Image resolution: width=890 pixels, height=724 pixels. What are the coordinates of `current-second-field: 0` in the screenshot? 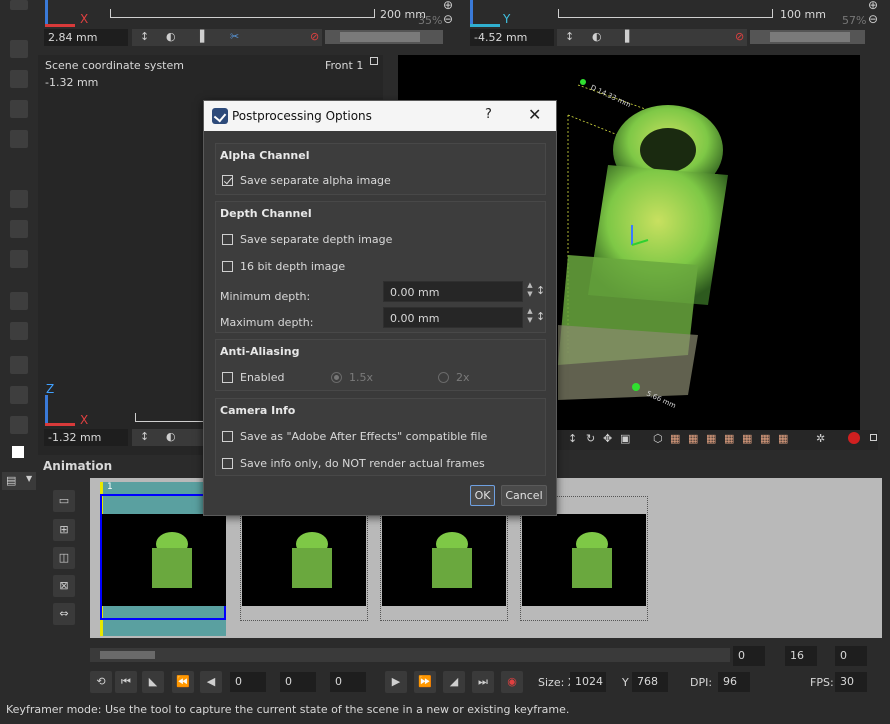 It's located at (298, 682).